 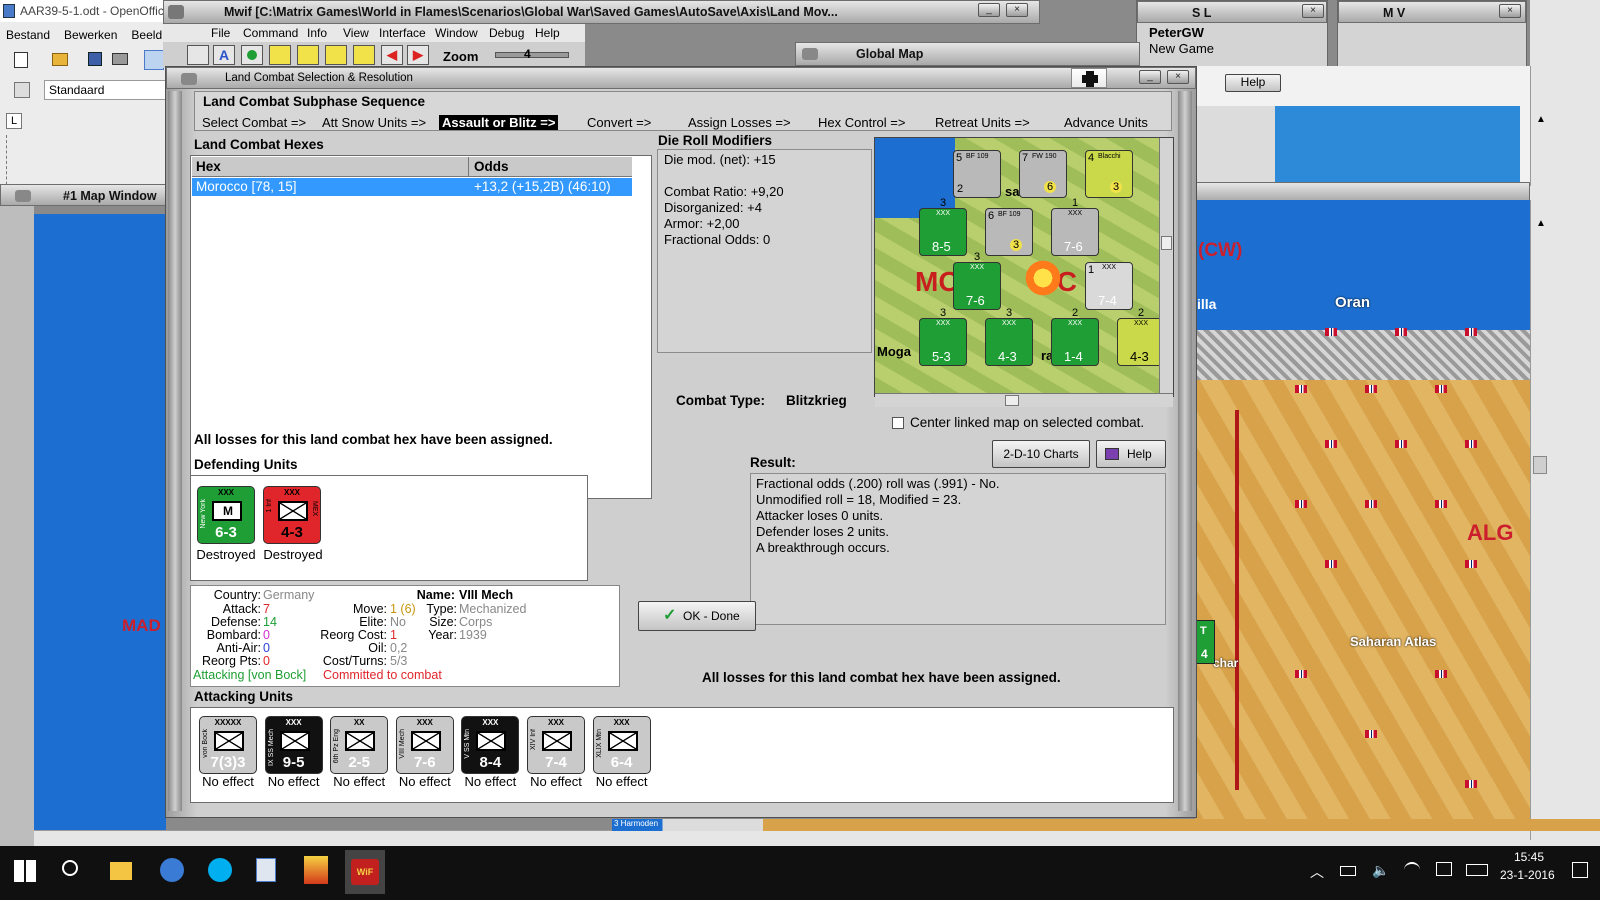 What do you see at coordinates (60, 59) in the screenshot?
I see `open-folder-icon` at bounding box center [60, 59].